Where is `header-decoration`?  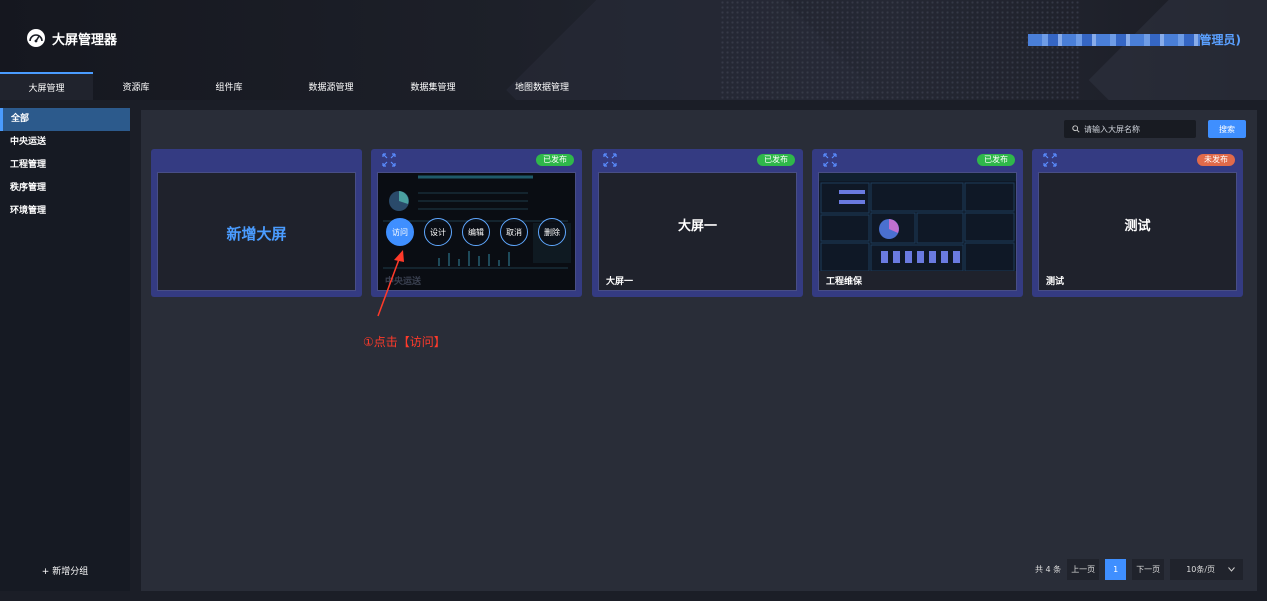
header-decoration is located at coordinates (1177, 50).